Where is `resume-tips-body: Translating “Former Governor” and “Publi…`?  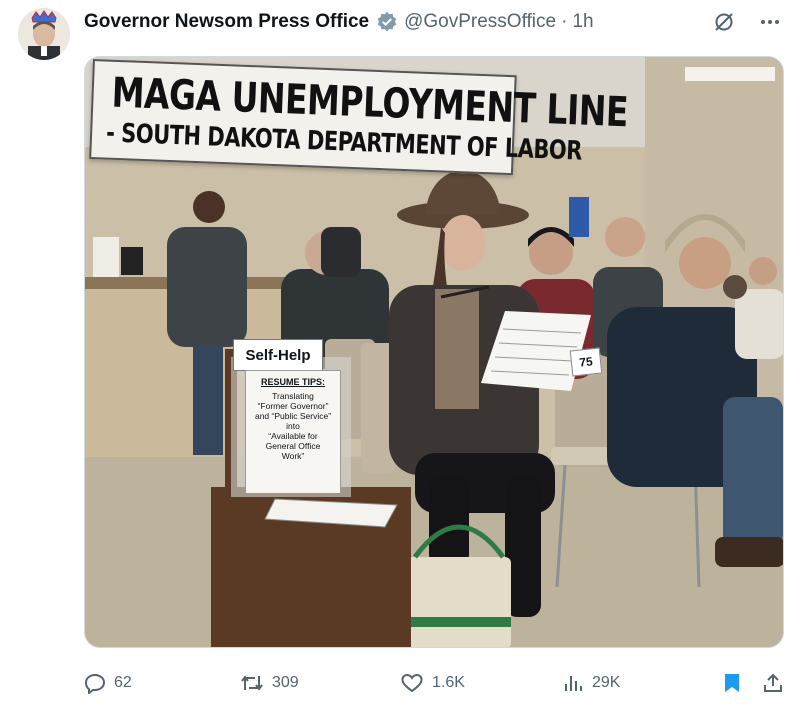
resume-tips-body: Translating “Former Governor” and “Publi… is located at coordinates (293, 426).